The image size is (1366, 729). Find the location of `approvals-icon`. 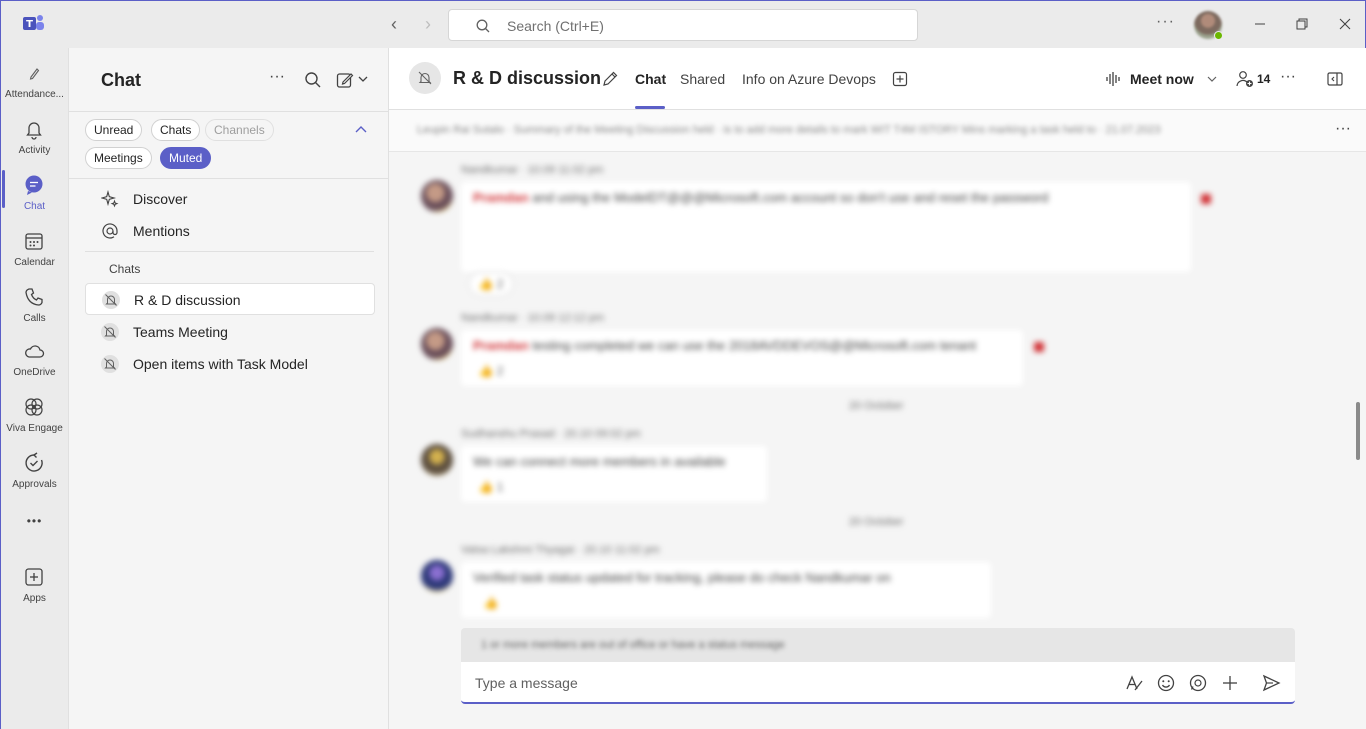

approvals-icon is located at coordinates (34, 462).